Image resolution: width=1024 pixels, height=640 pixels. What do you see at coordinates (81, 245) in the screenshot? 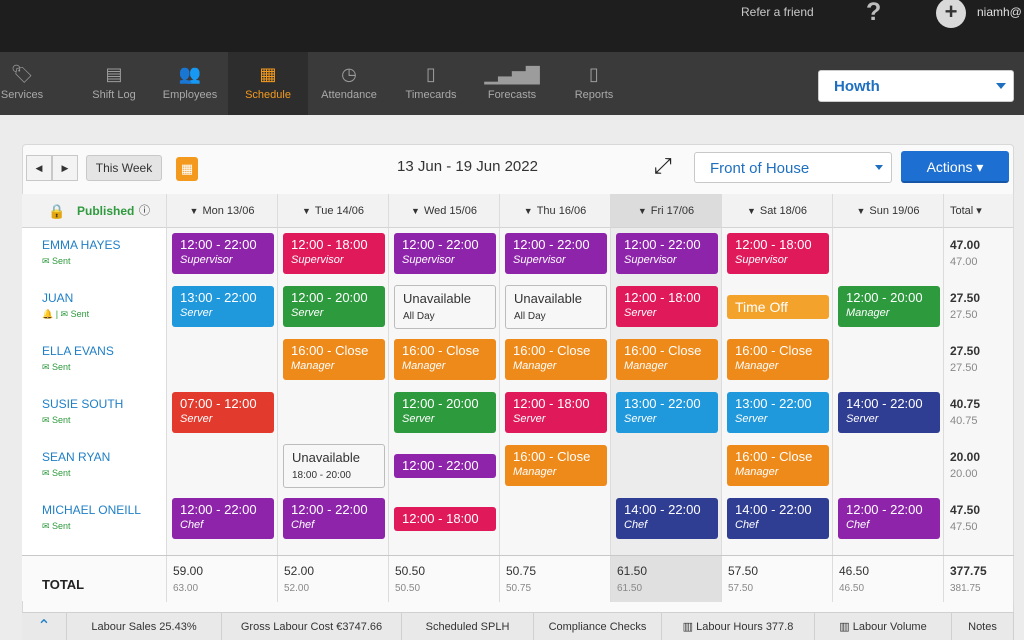
I see `employee-name: EMMA HAYES` at bounding box center [81, 245].